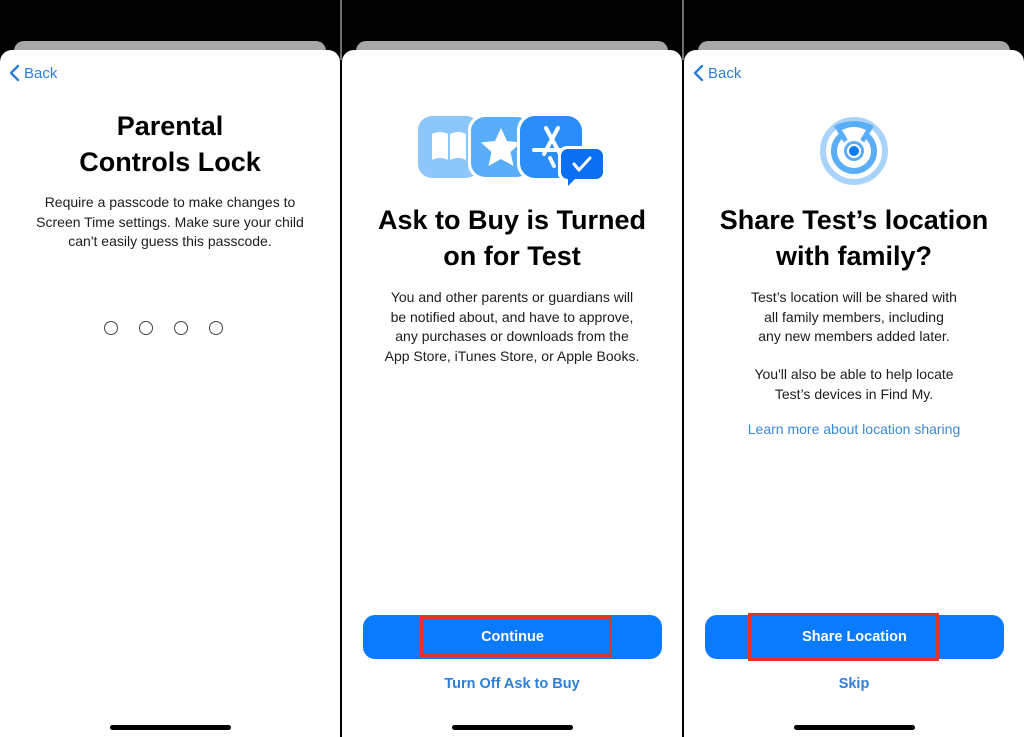 Image resolution: width=1024 pixels, height=737 pixels. What do you see at coordinates (512, 256) in the screenshot?
I see `title-line-2: on for Test` at bounding box center [512, 256].